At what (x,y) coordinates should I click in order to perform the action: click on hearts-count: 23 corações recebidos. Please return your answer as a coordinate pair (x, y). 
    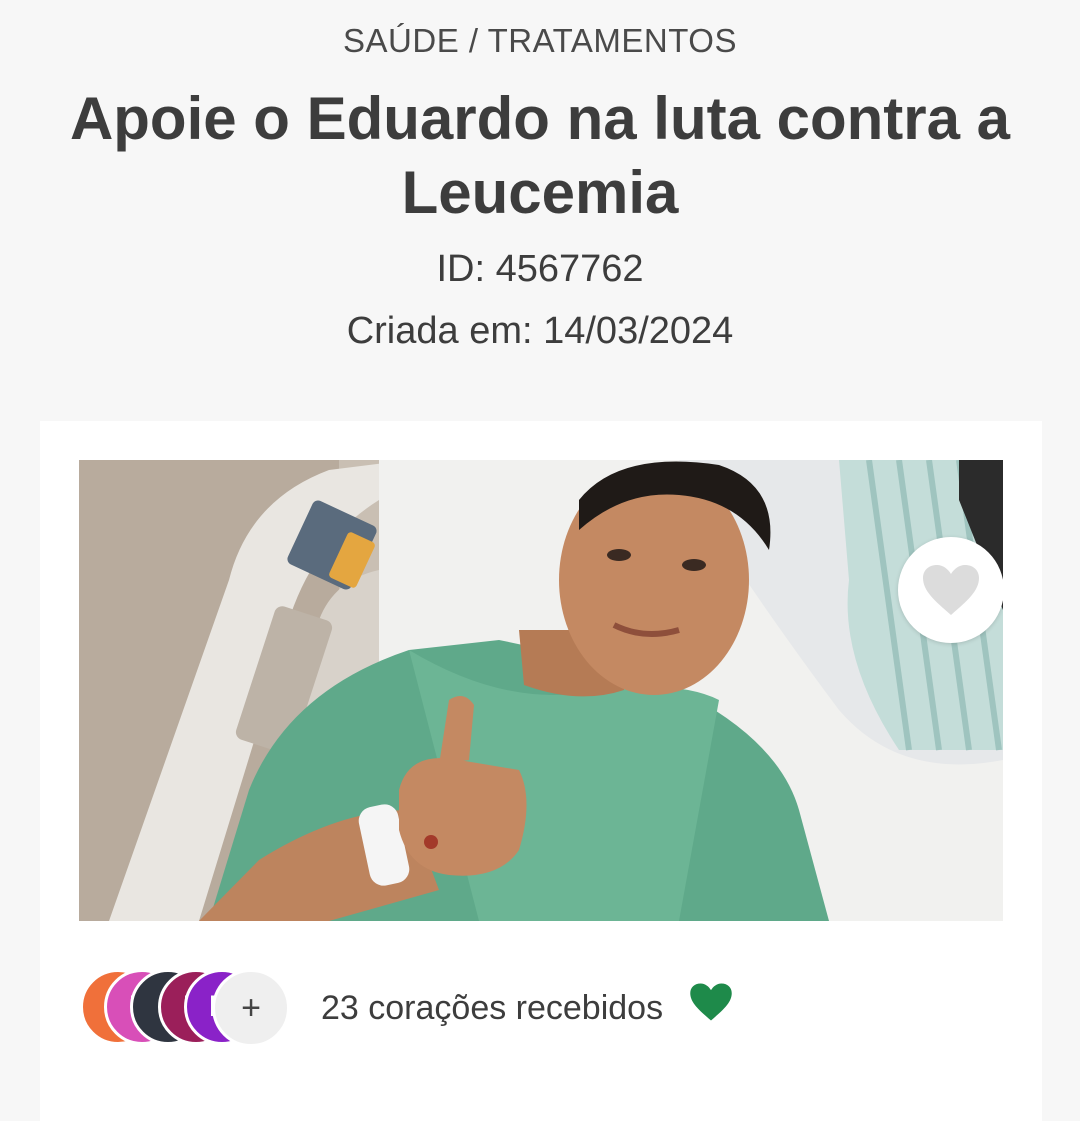
    Looking at the image, I should click on (492, 1008).